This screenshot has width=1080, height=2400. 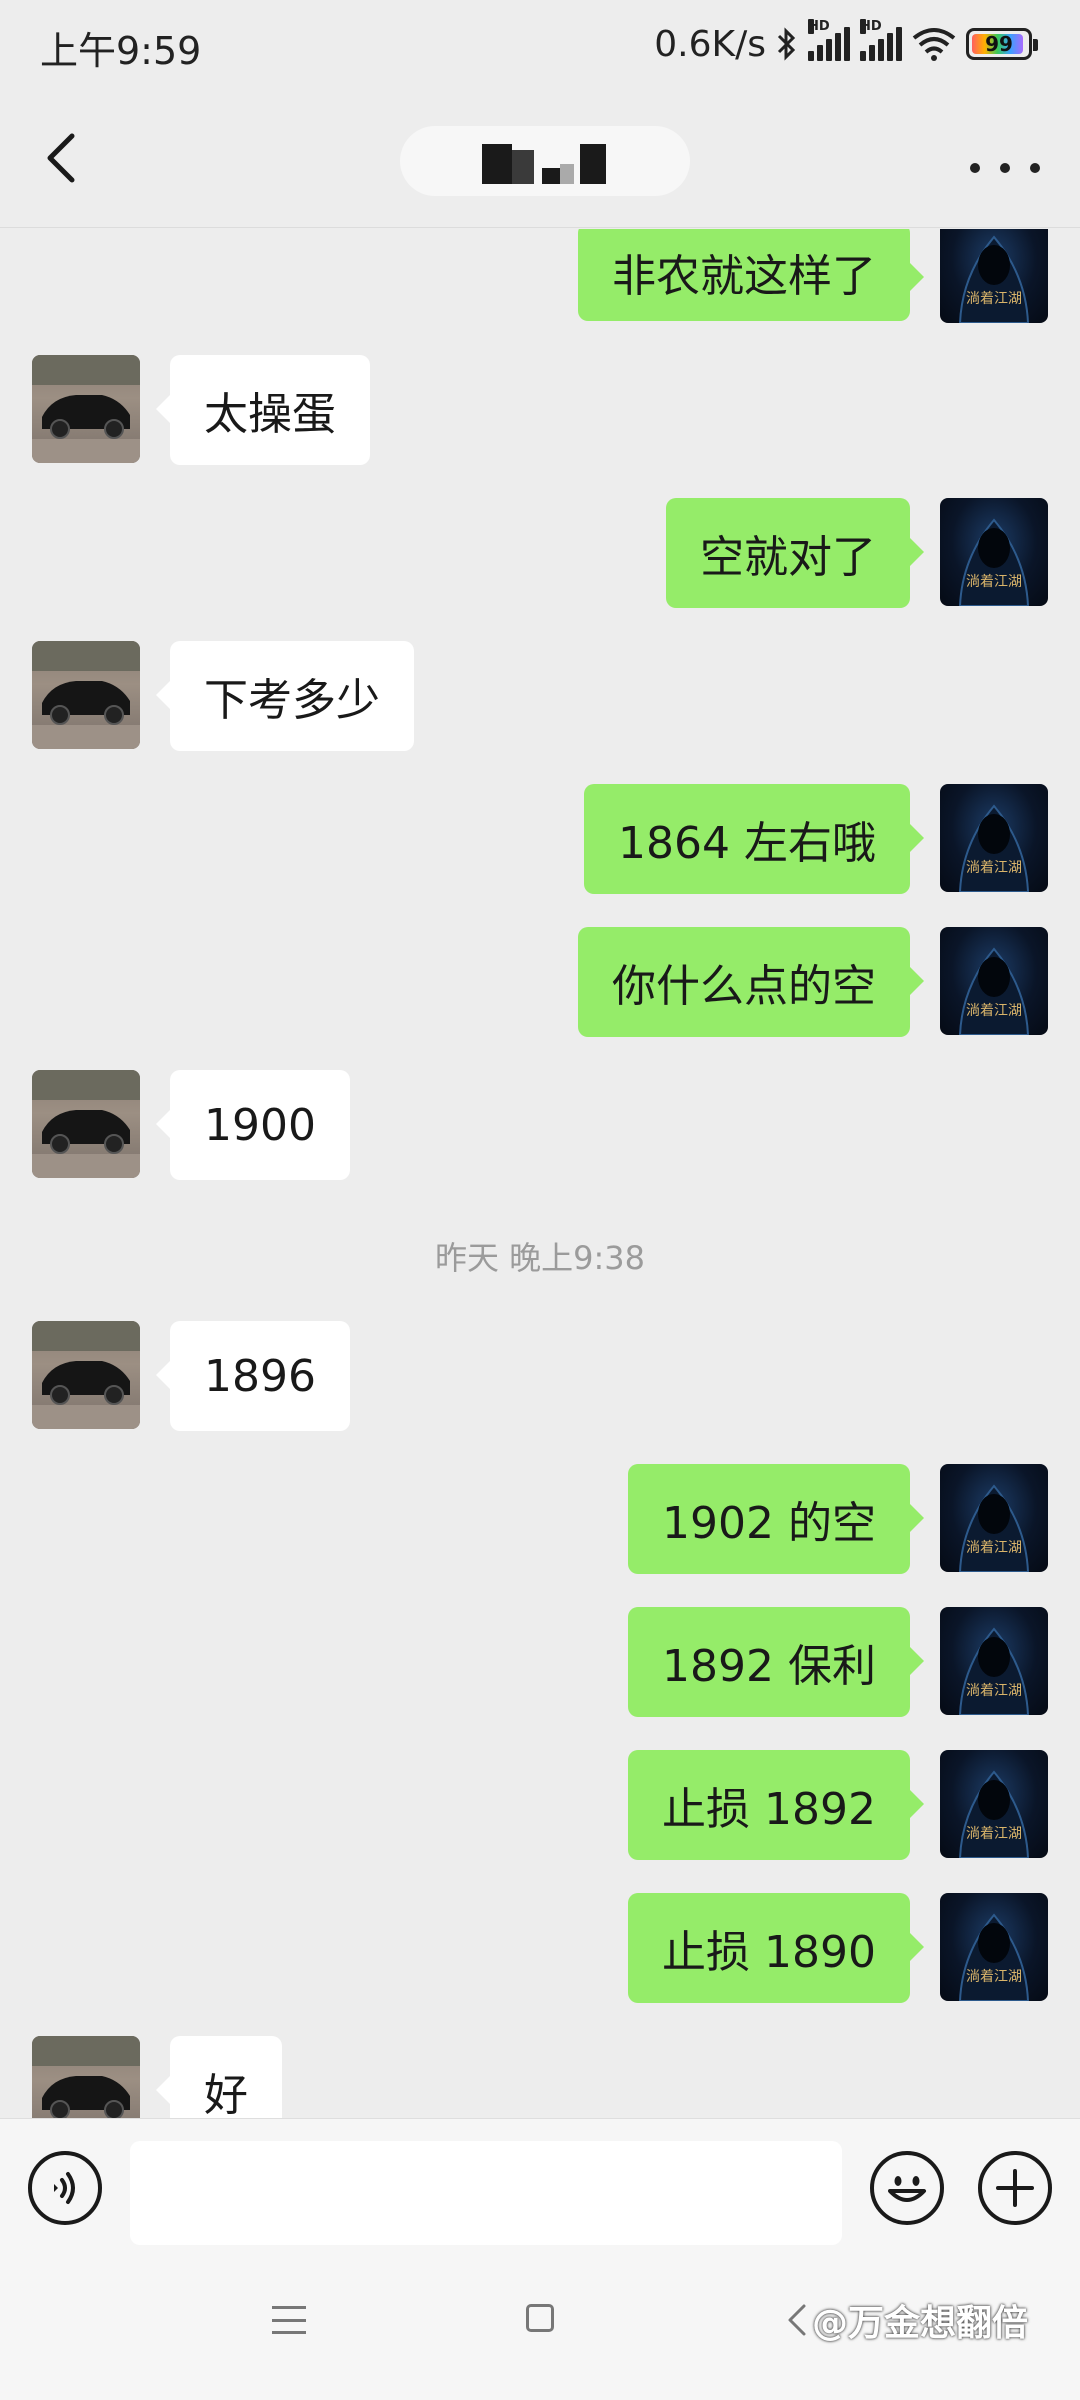 I want to click on message-bubble-me: 1864 左右哦, so click(x=754, y=839).